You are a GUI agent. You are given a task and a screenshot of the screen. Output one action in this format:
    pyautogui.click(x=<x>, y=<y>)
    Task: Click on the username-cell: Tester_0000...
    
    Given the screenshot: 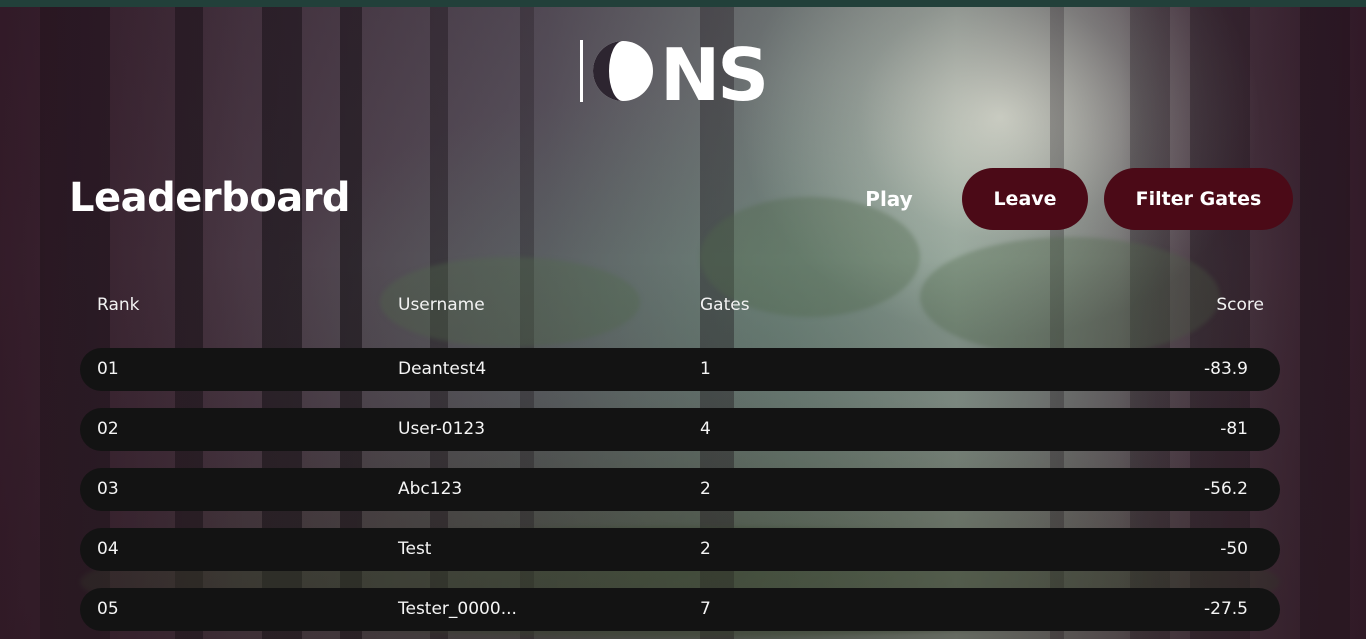 What is the action you would take?
    pyautogui.click(x=457, y=609)
    